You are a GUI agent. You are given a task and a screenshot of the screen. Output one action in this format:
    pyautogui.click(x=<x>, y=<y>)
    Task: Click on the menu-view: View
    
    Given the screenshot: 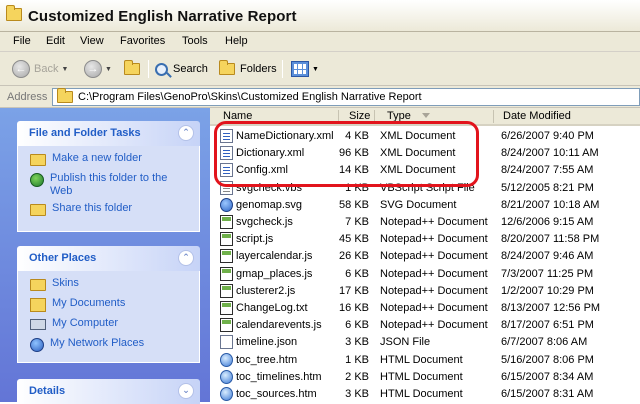 What is the action you would take?
    pyautogui.click(x=92, y=41)
    